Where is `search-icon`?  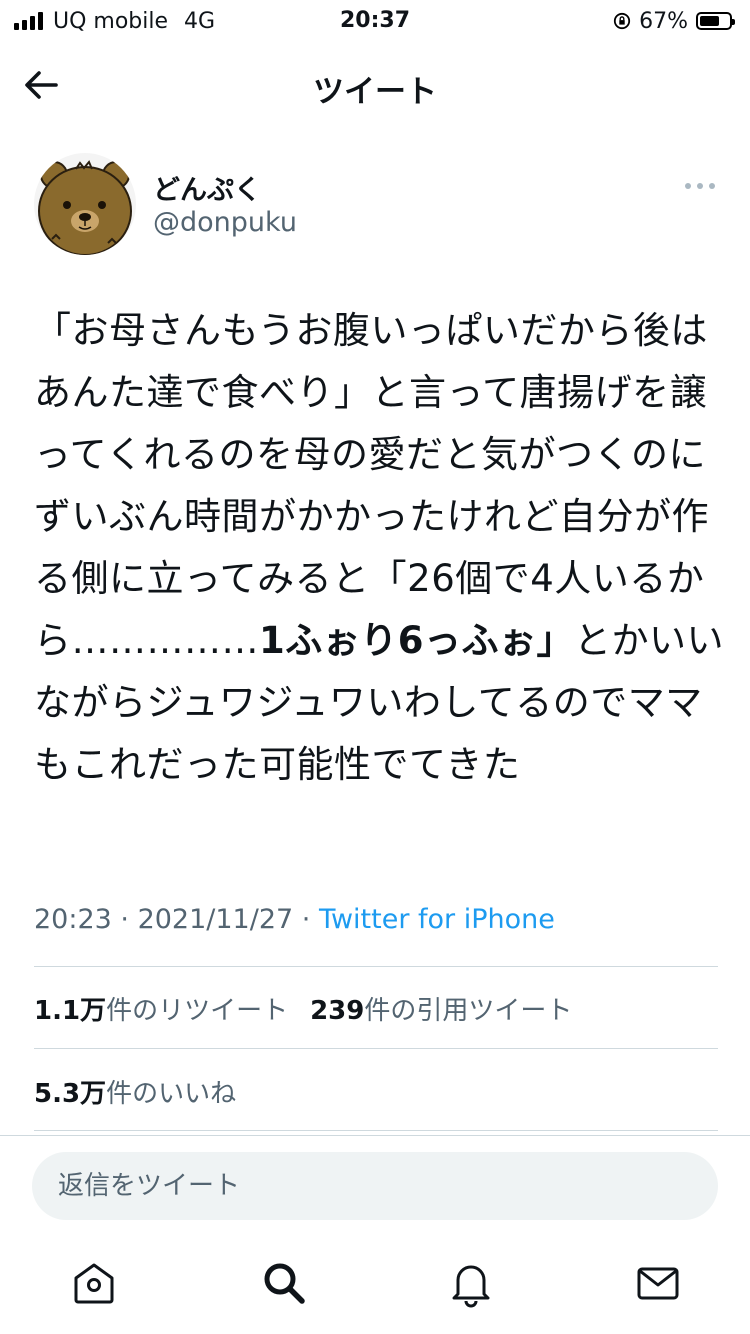 search-icon is located at coordinates (284, 1283).